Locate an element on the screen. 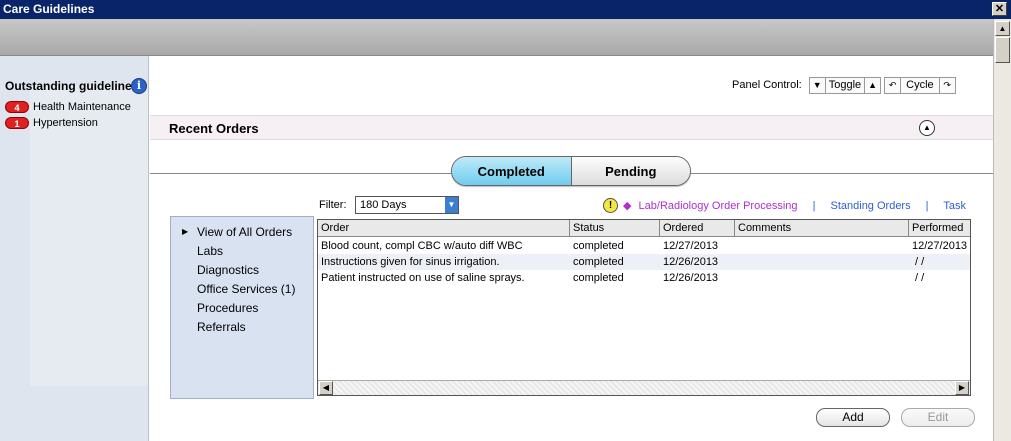 The width and height of the screenshot is (1011, 441). guideline-item-health-maintenance: 4 Health Maintenance is located at coordinates (68, 107).